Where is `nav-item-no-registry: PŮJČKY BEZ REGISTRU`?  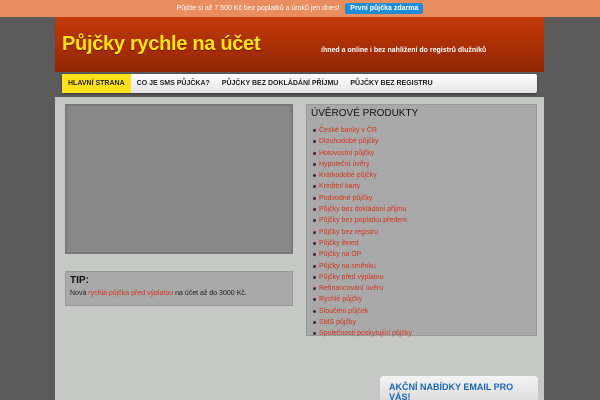
nav-item-no-registry: PŮJČKY BEZ REGISTRU is located at coordinates (391, 83).